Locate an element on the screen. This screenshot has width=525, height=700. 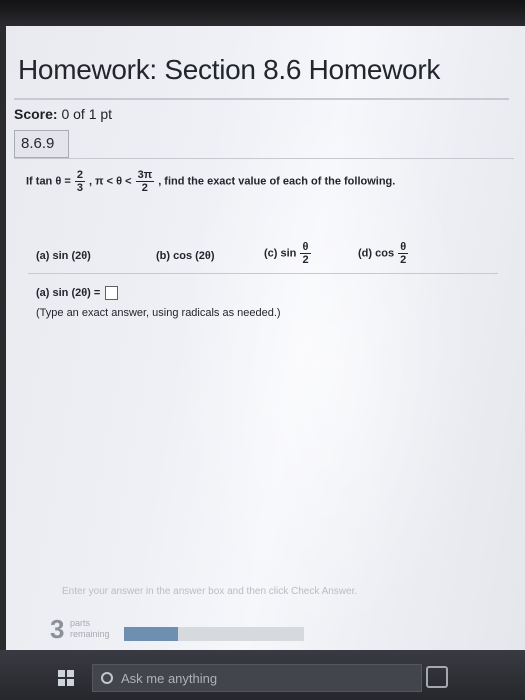
part-label: (d) cos is located at coordinates (376, 253).